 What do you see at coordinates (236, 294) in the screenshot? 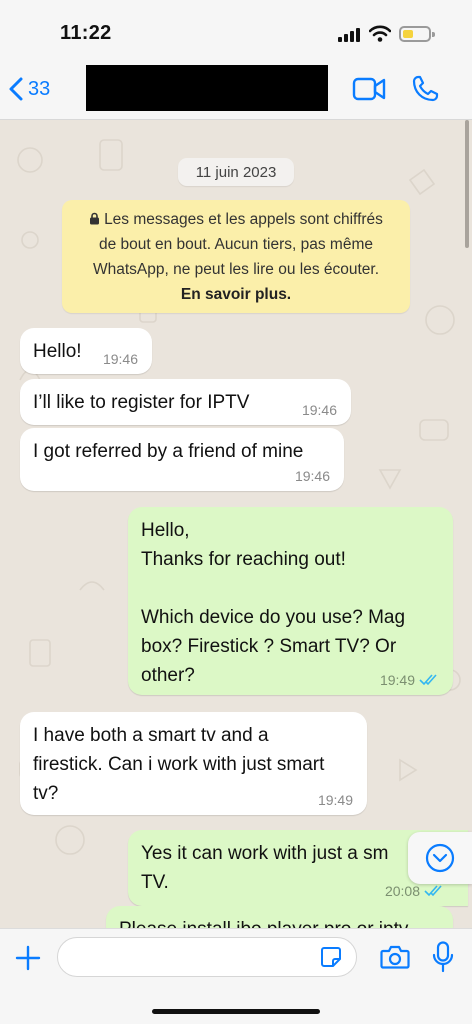
I see `learn-more-link: En savoir plus.` at bounding box center [236, 294].